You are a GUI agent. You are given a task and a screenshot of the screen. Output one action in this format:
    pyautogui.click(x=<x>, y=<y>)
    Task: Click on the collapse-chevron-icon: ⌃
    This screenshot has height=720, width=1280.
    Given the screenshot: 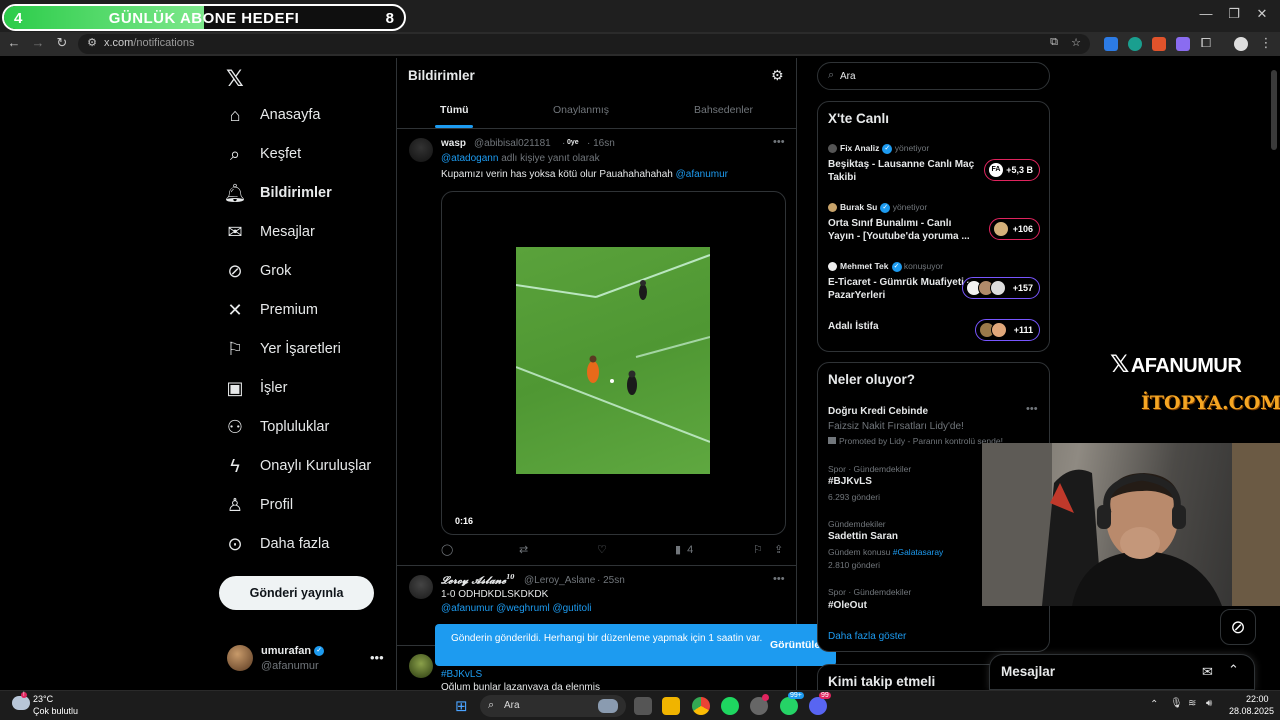 What is the action you would take?
    pyautogui.click(x=1233, y=670)
    